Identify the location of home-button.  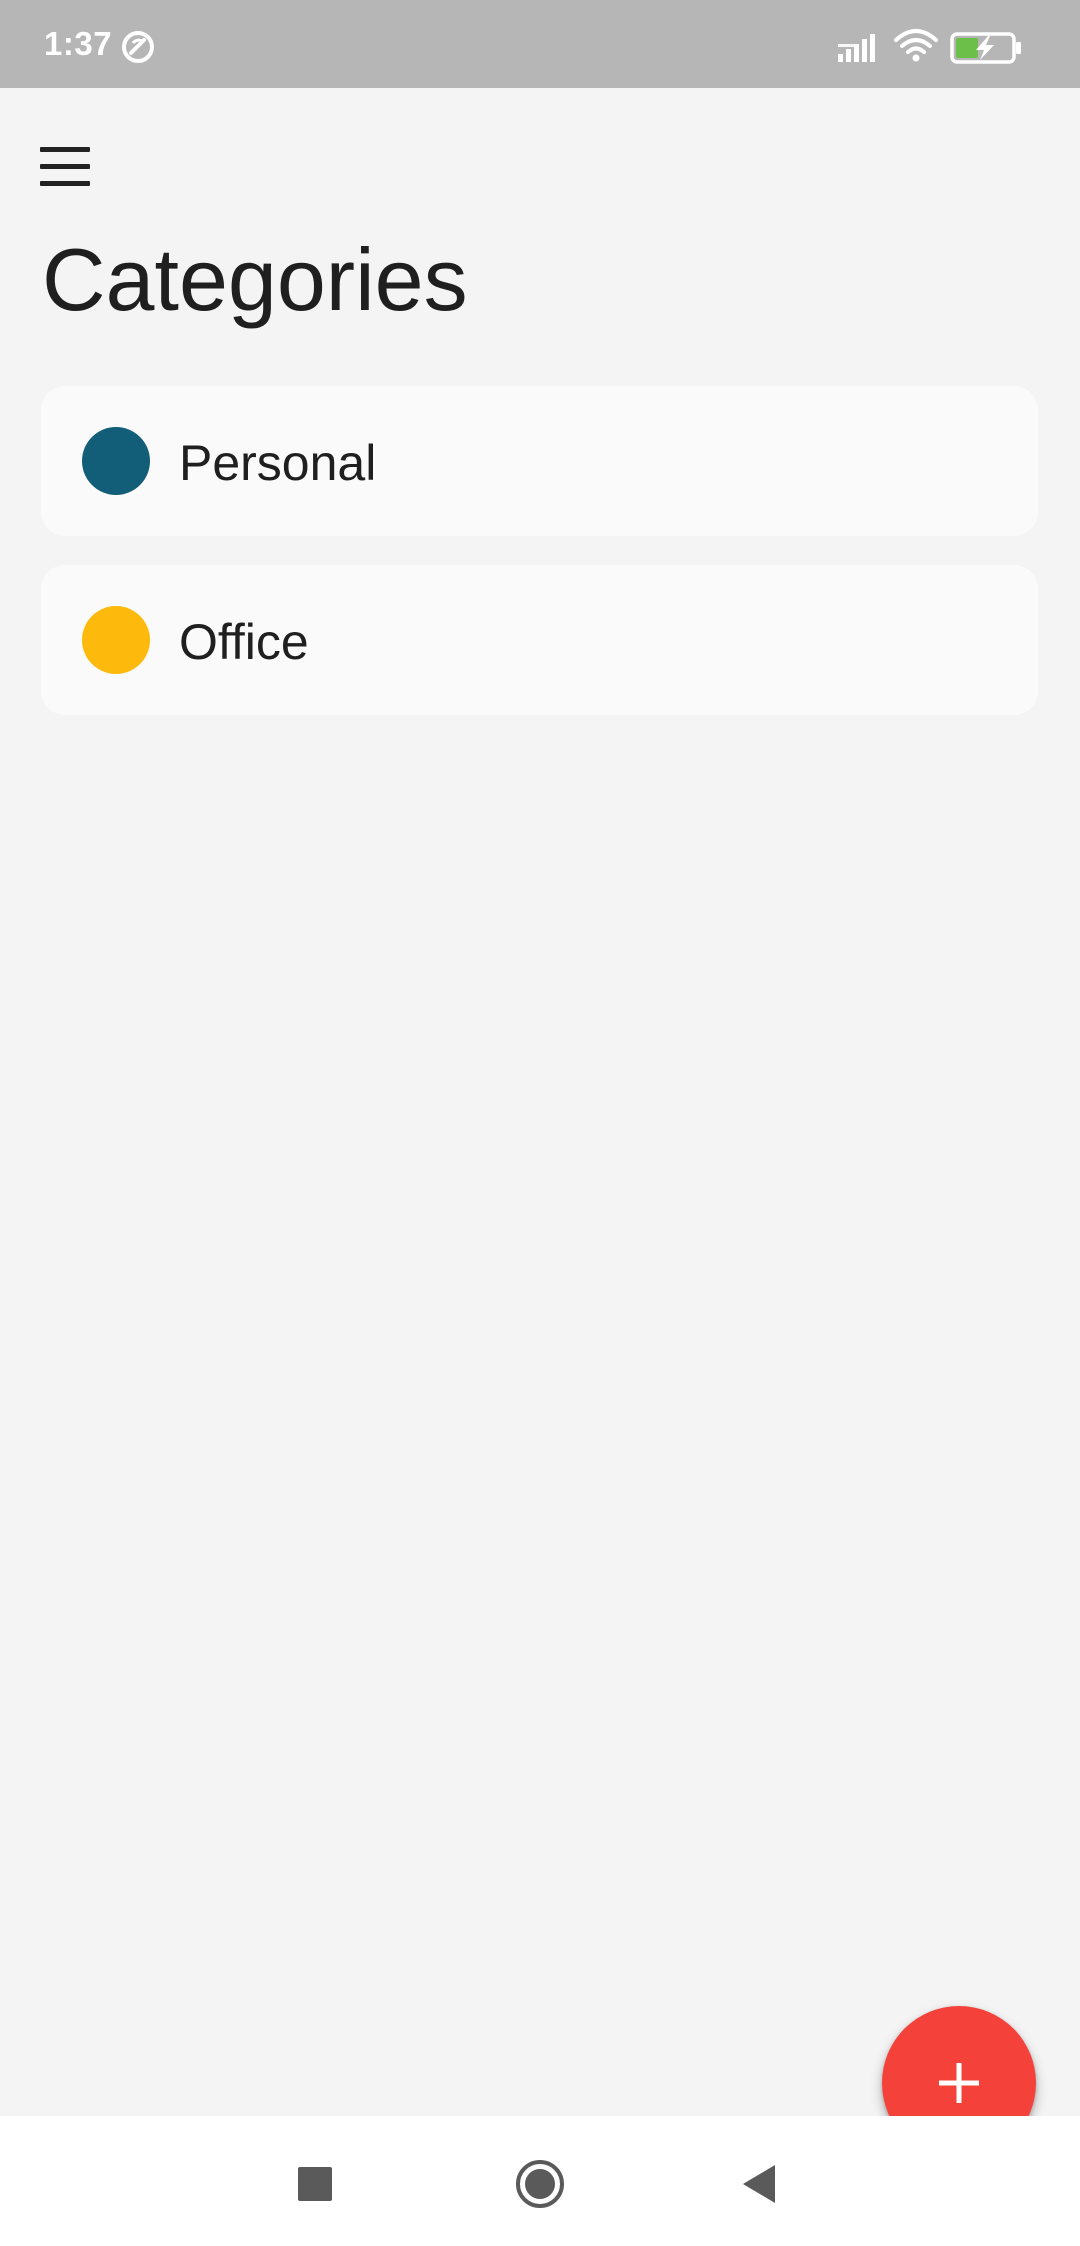
(540, 2184).